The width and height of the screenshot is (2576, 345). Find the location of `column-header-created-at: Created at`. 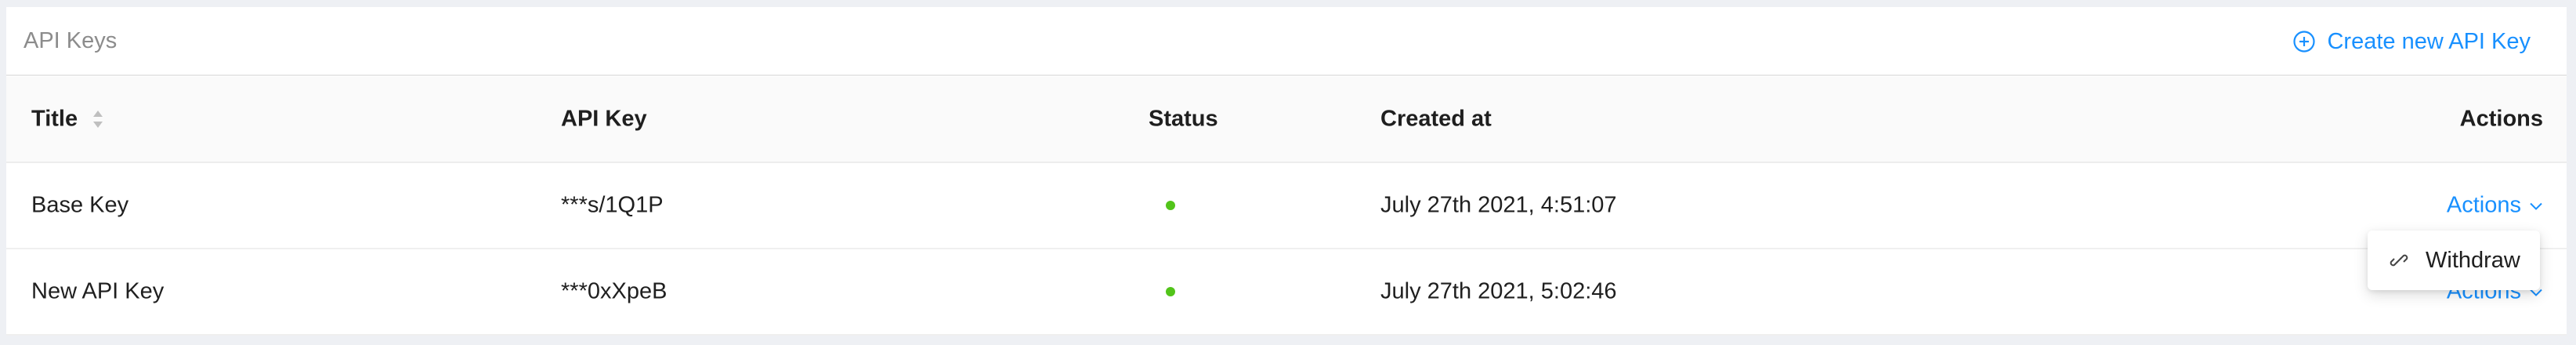

column-header-created-at: Created at is located at coordinates (1436, 119).